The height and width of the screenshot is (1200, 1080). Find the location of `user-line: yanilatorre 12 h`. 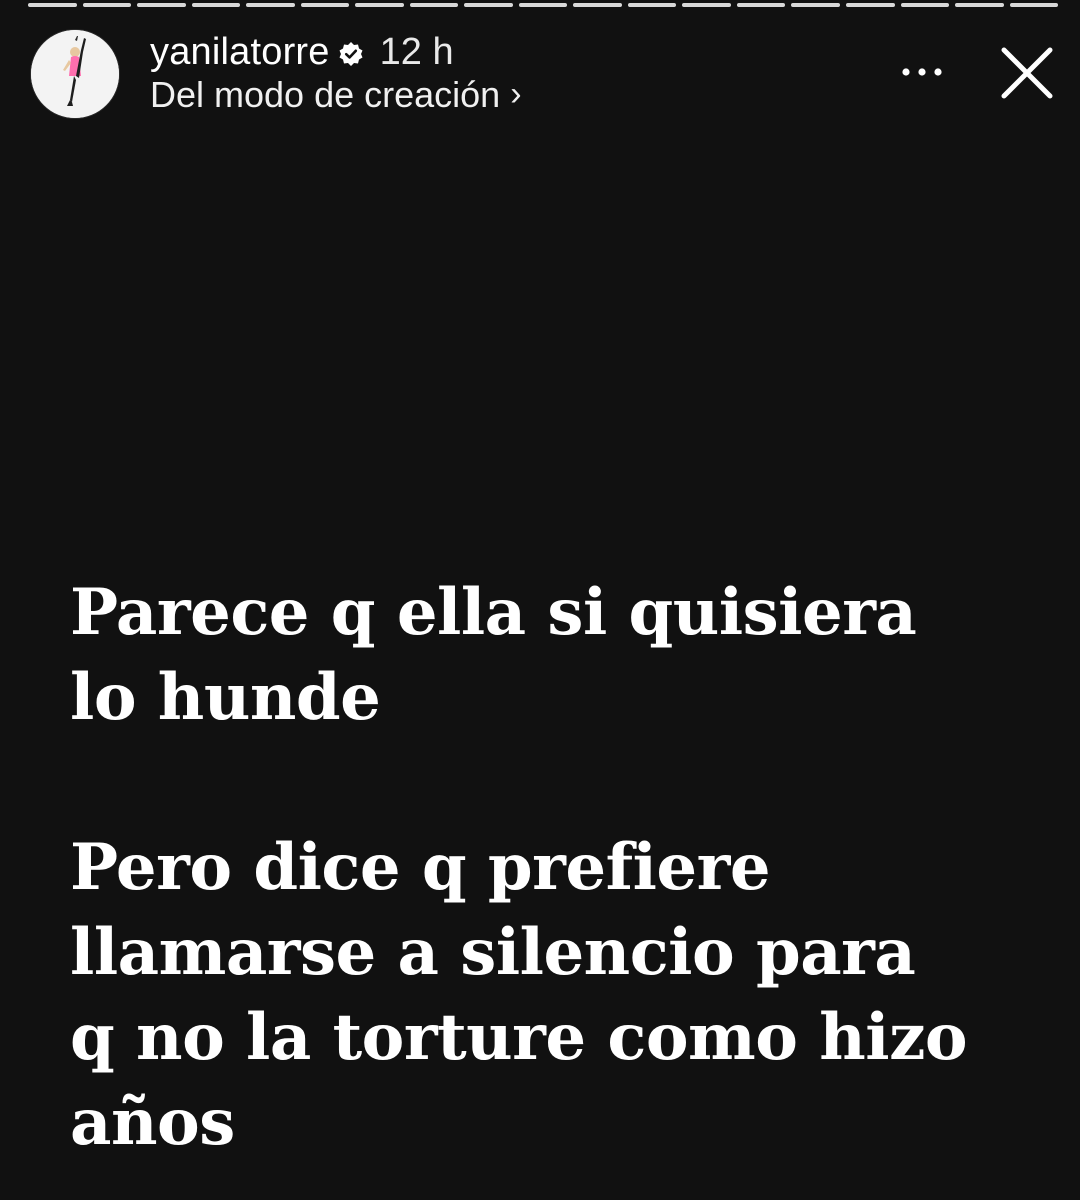

user-line: yanilatorre 12 h is located at coordinates (302, 52).